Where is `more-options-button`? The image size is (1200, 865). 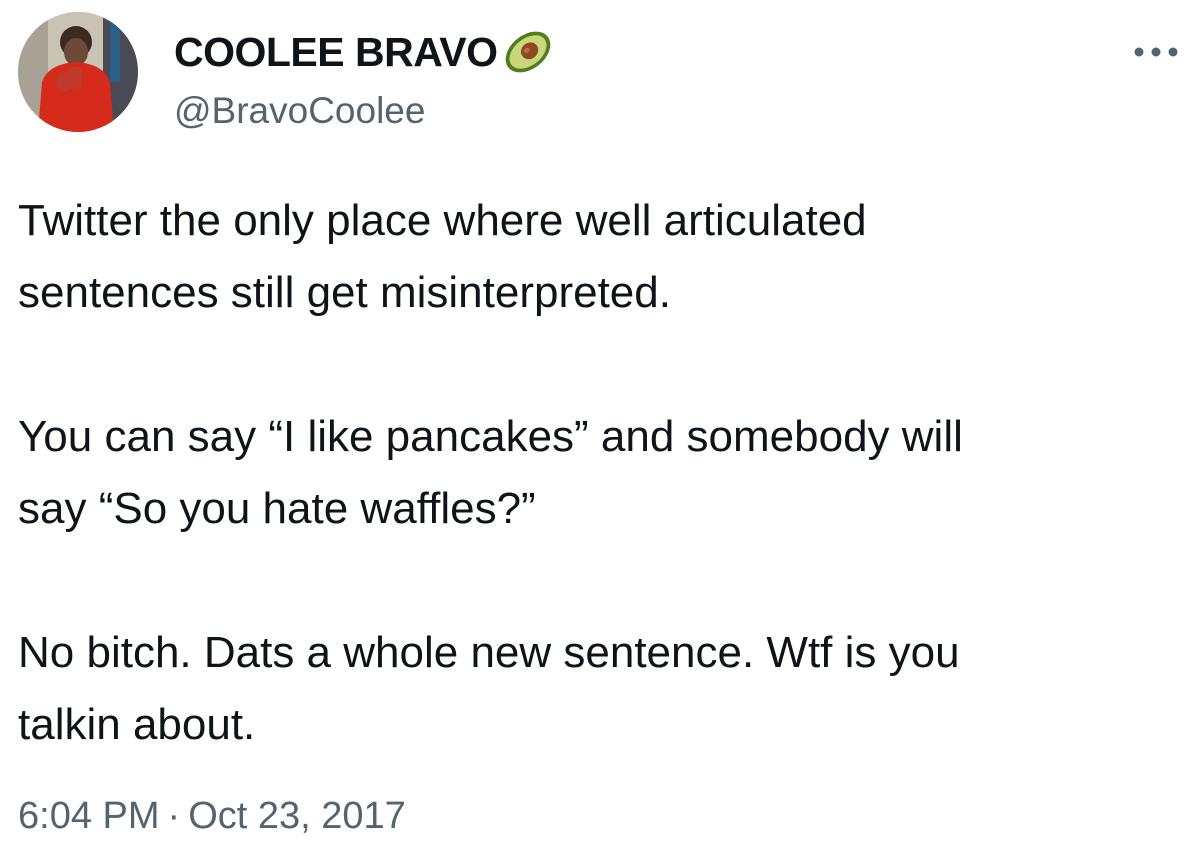 more-options-button is located at coordinates (1156, 52).